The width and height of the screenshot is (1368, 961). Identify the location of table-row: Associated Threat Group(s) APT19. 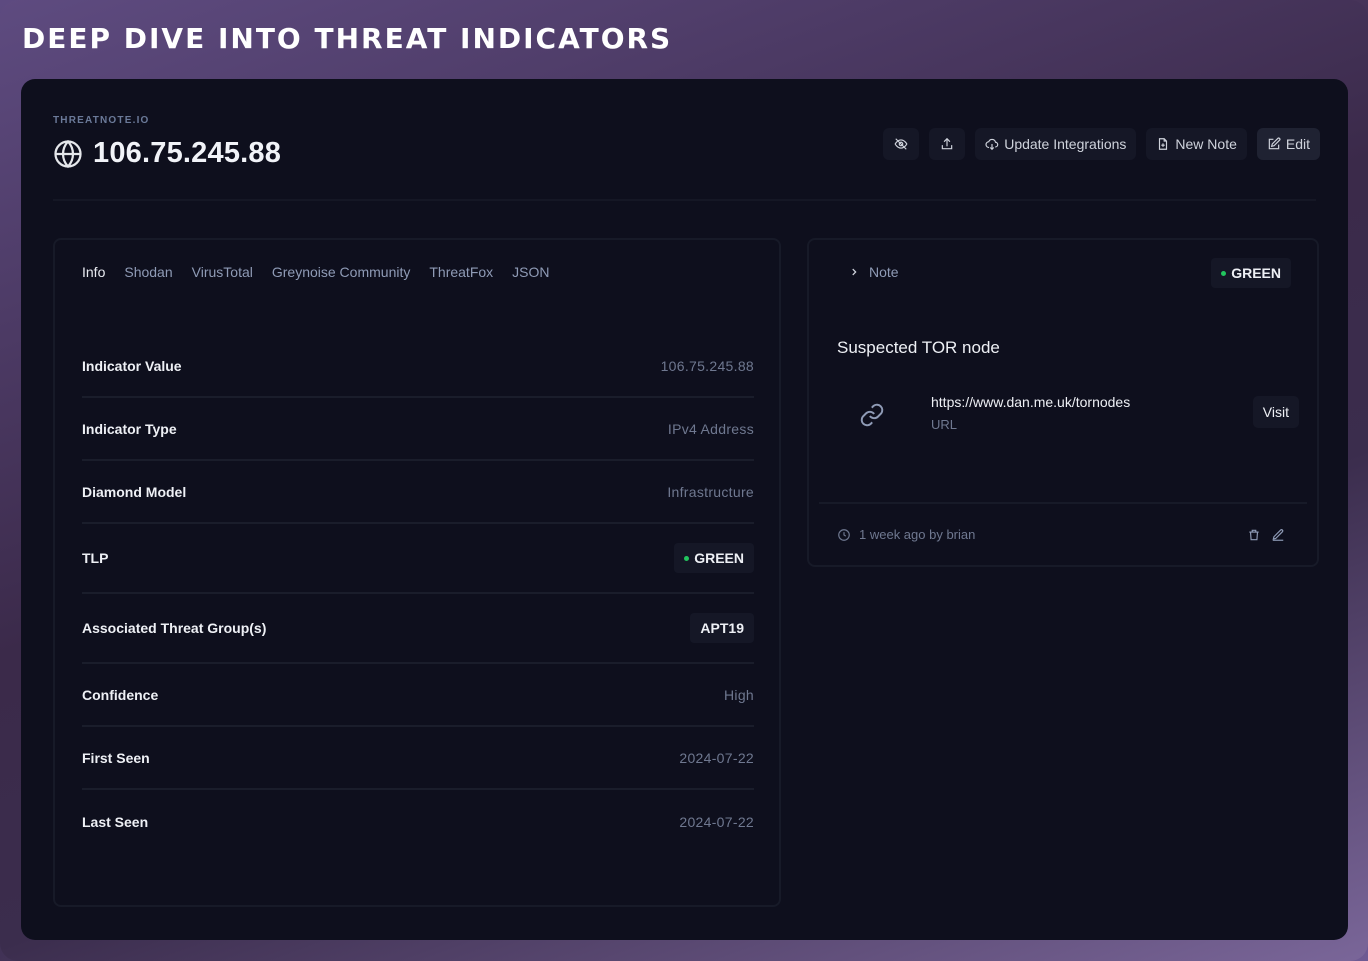
(418, 629).